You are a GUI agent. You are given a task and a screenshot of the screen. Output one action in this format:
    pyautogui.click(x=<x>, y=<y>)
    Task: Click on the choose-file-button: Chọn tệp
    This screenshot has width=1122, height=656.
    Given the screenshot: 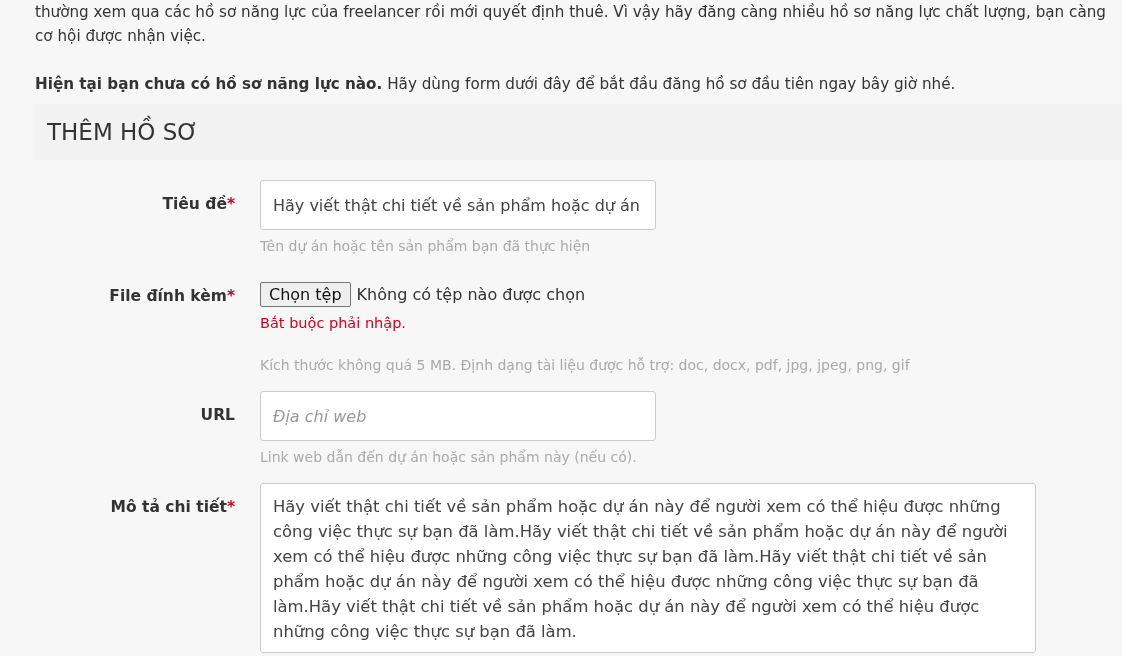 What is the action you would take?
    pyautogui.click(x=305, y=294)
    